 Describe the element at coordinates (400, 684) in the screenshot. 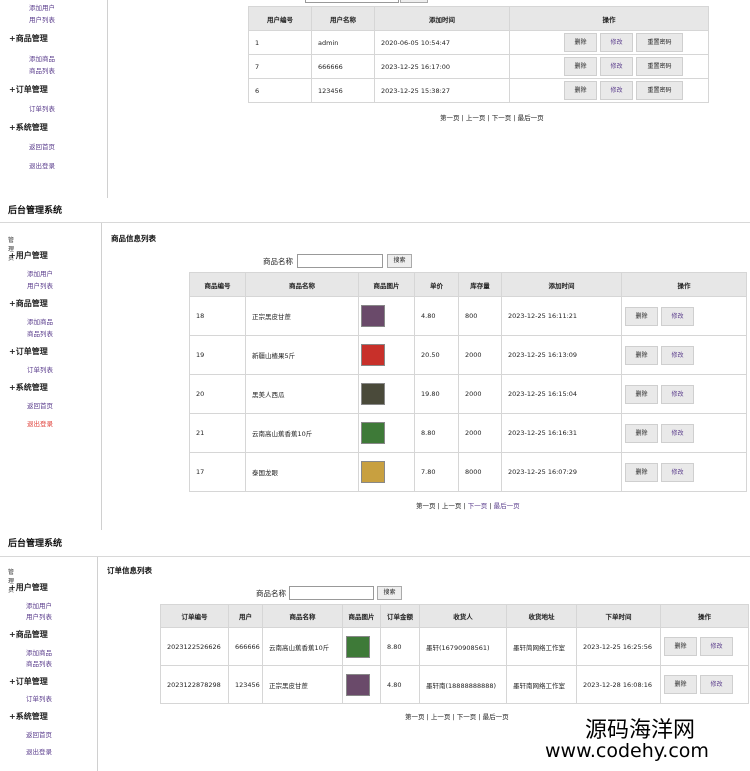

I see `table-cell: 4.80` at that location.